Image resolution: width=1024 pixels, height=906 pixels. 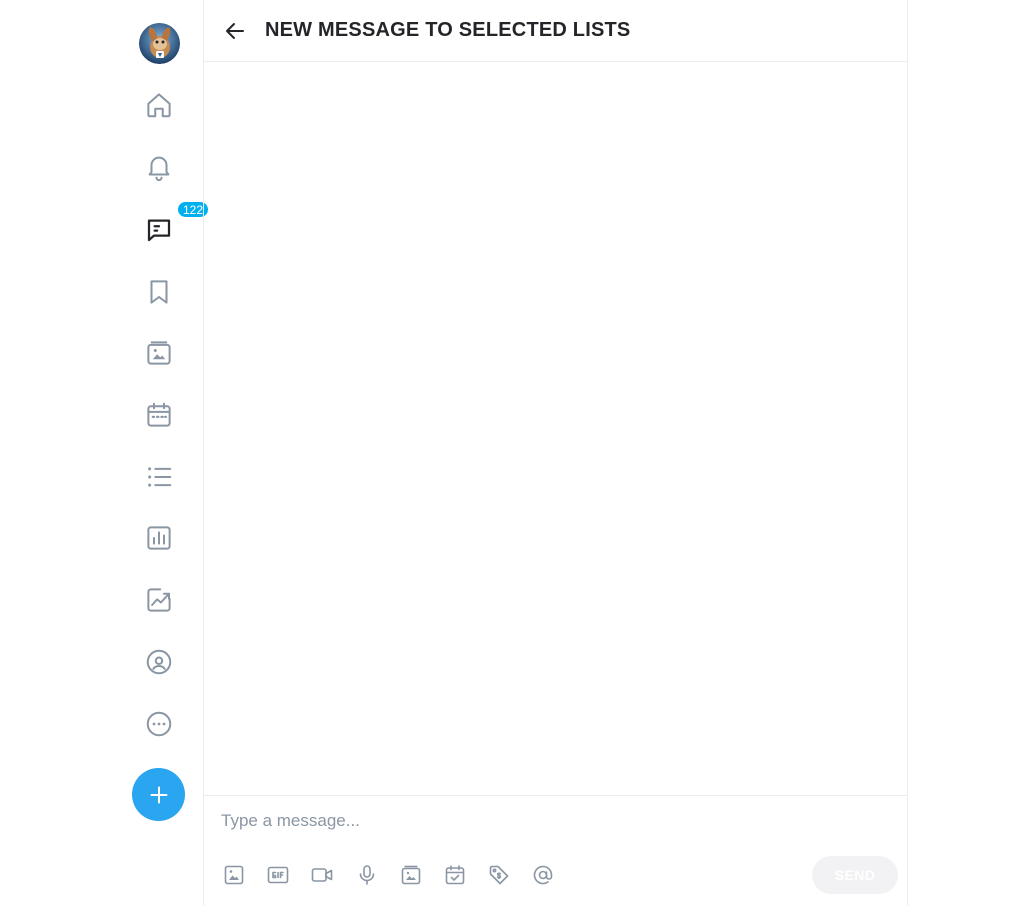 I want to click on image-icon, so click(x=234, y=875).